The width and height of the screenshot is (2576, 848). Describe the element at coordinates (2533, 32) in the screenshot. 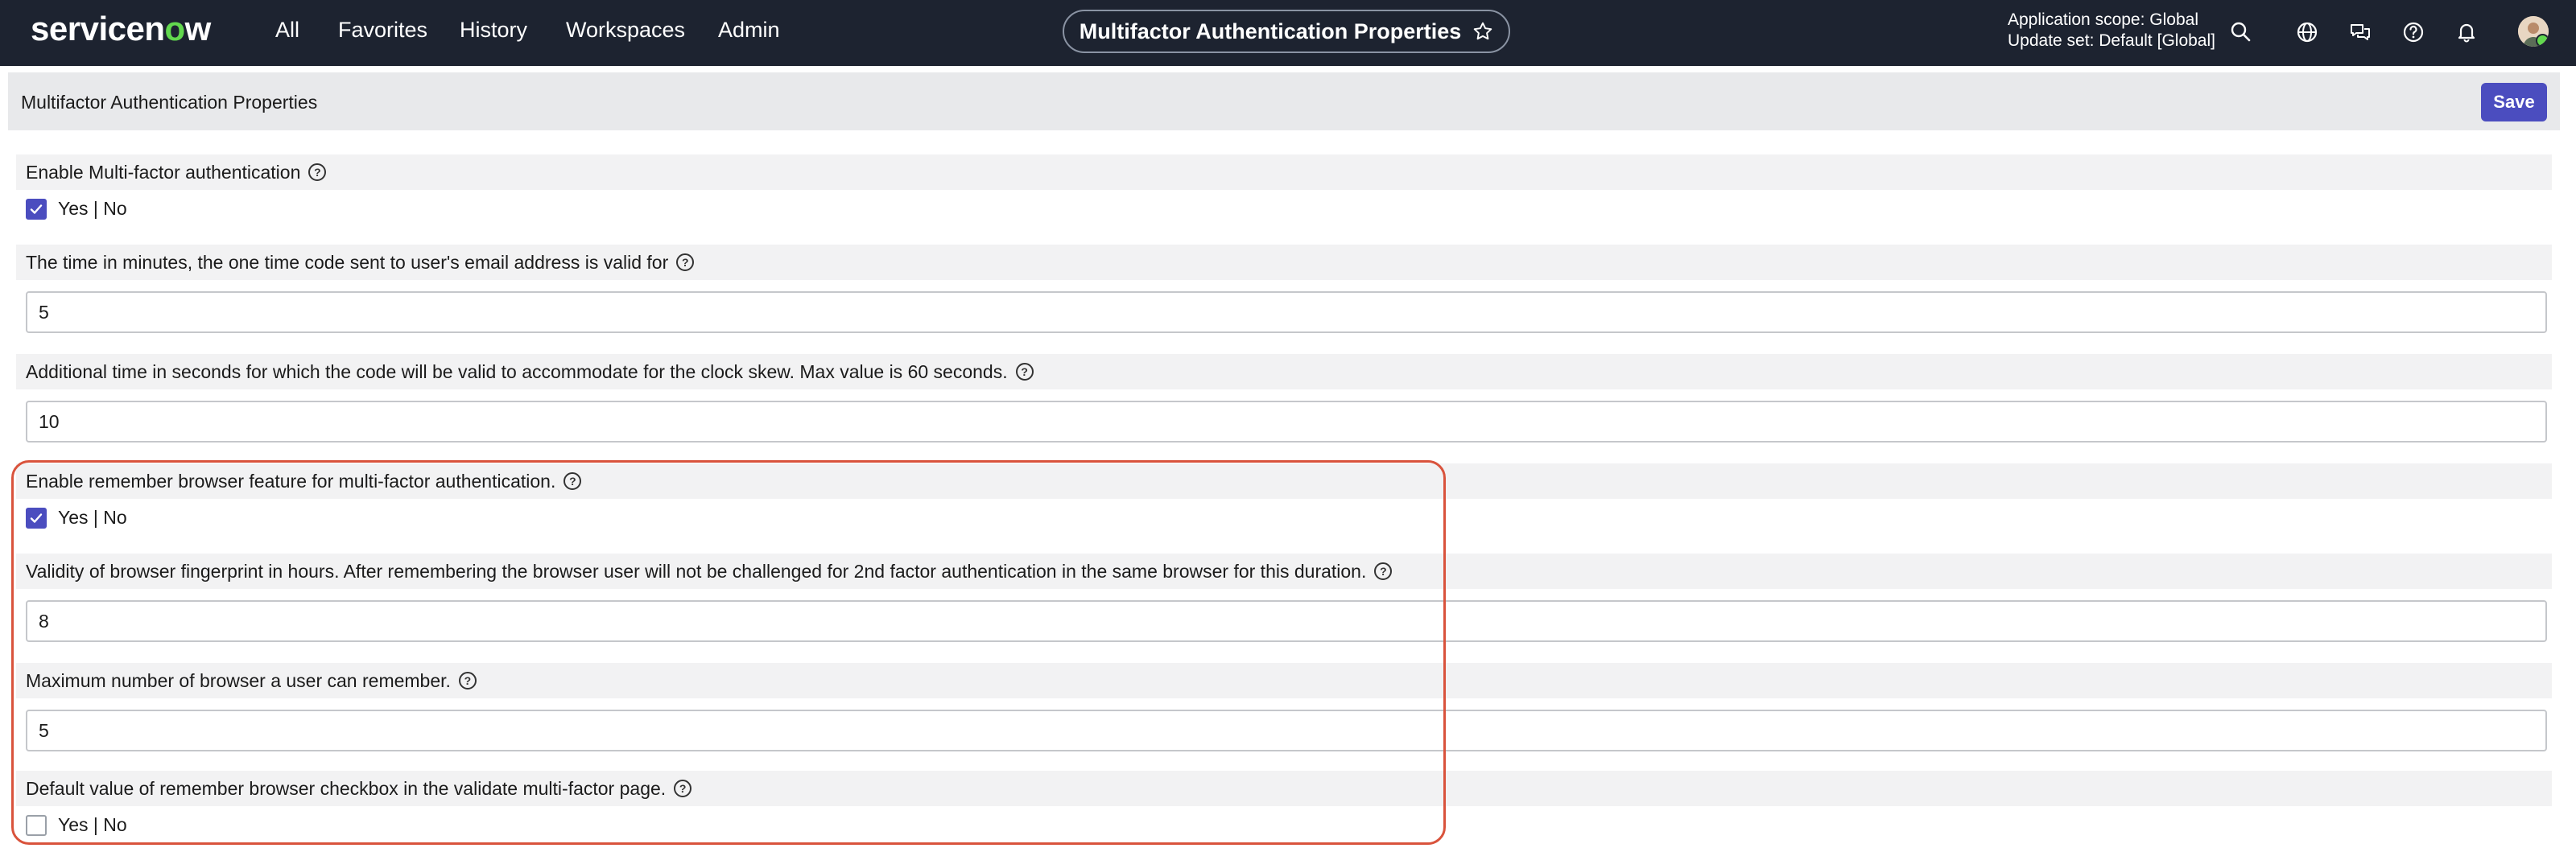

I see `avatar` at that location.